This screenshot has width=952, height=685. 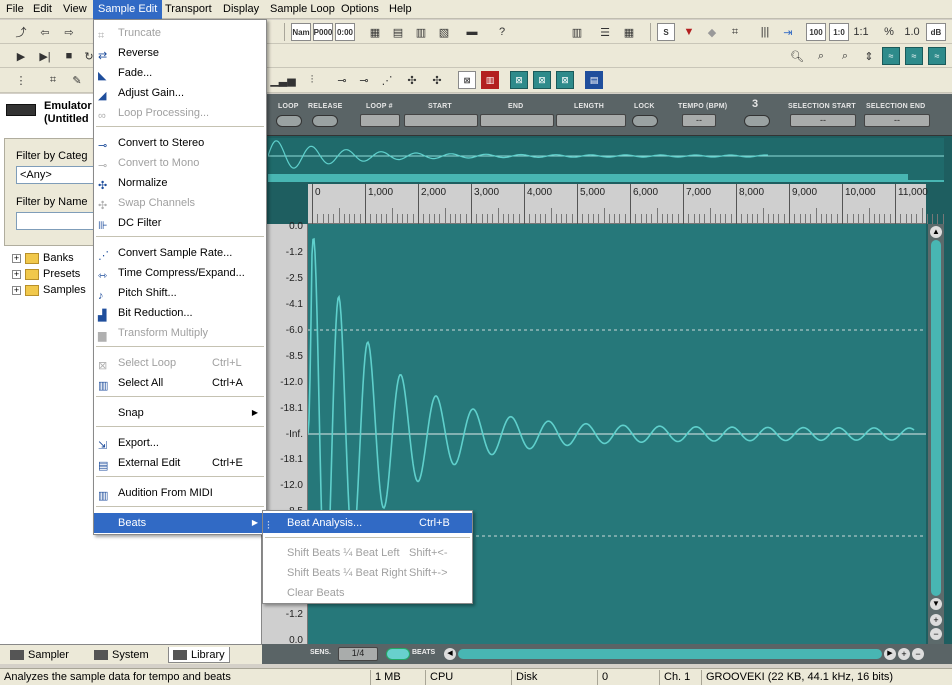 I want to click on menu-item-truncate: ⌗ Truncate, so click(x=180, y=33).